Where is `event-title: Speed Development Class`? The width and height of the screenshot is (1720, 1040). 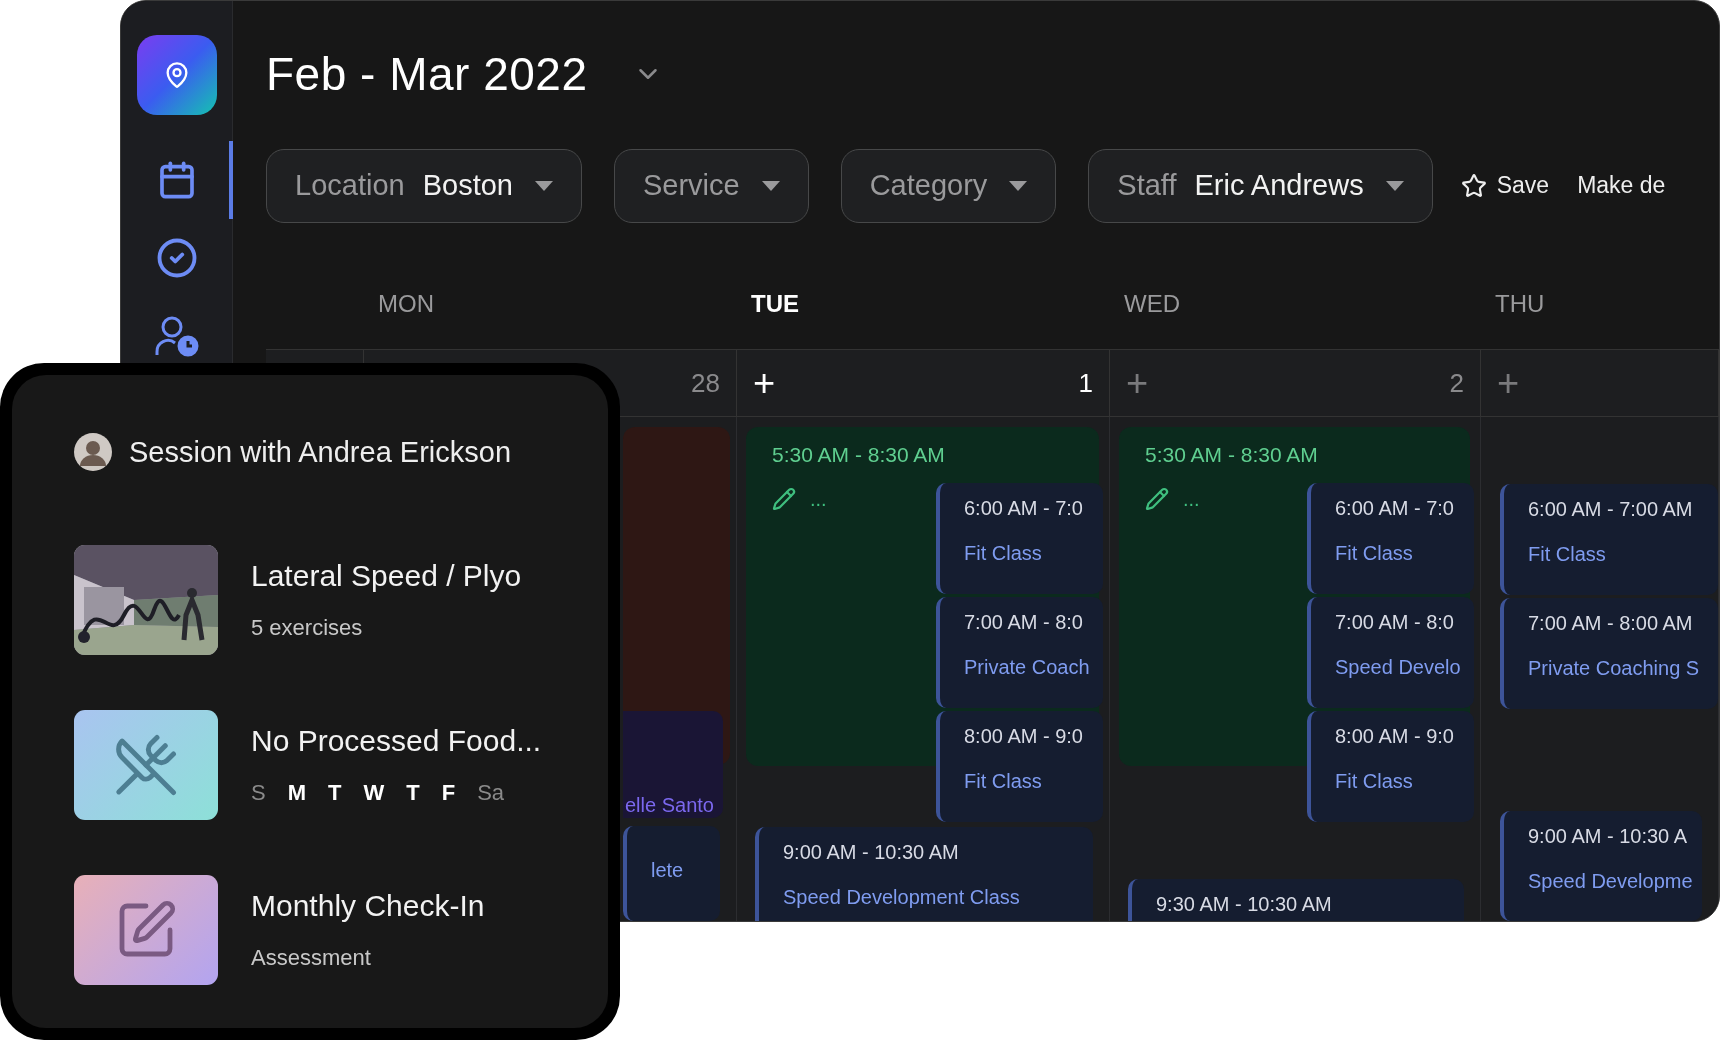
event-title: Speed Development Class is located at coordinates (902, 897).